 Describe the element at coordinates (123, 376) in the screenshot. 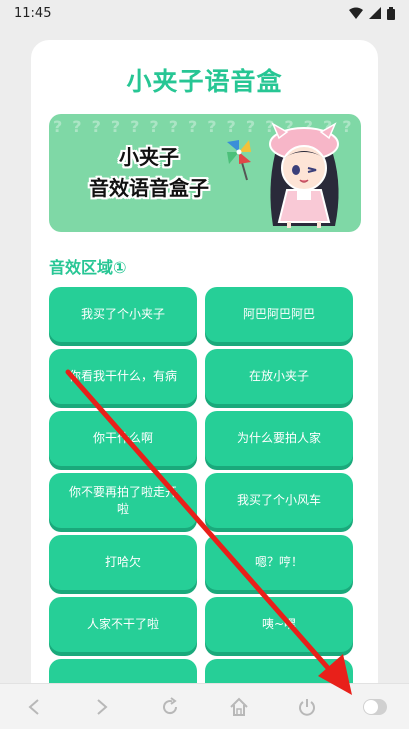

I see `sound-button: 你看我干什么，有病` at that location.